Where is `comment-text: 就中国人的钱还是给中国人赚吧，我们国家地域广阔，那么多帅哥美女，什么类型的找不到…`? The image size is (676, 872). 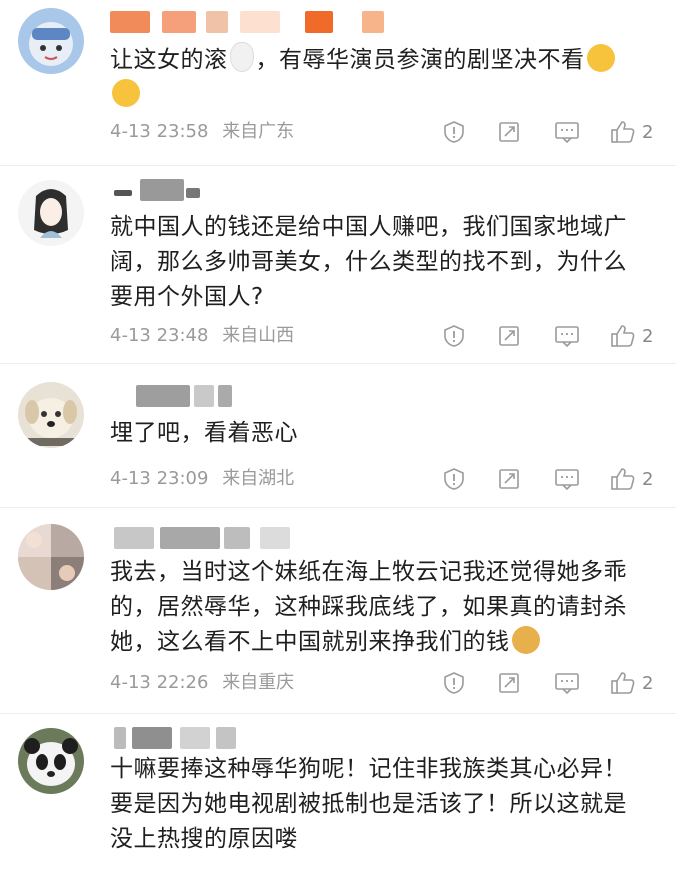
comment-text: 就中国人的钱还是给中国人赚吧，我们国家地域广阔，那么多帅哥美女，什么类型的找不到… is located at coordinates (368, 262).